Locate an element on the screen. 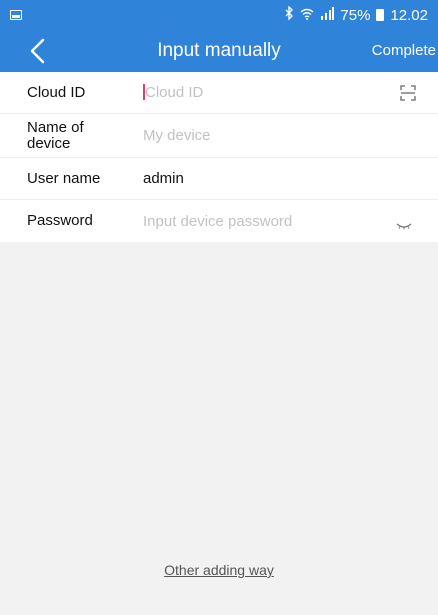 The width and height of the screenshot is (438, 615). app-bar: Input manually Complete is located at coordinates (219, 51).